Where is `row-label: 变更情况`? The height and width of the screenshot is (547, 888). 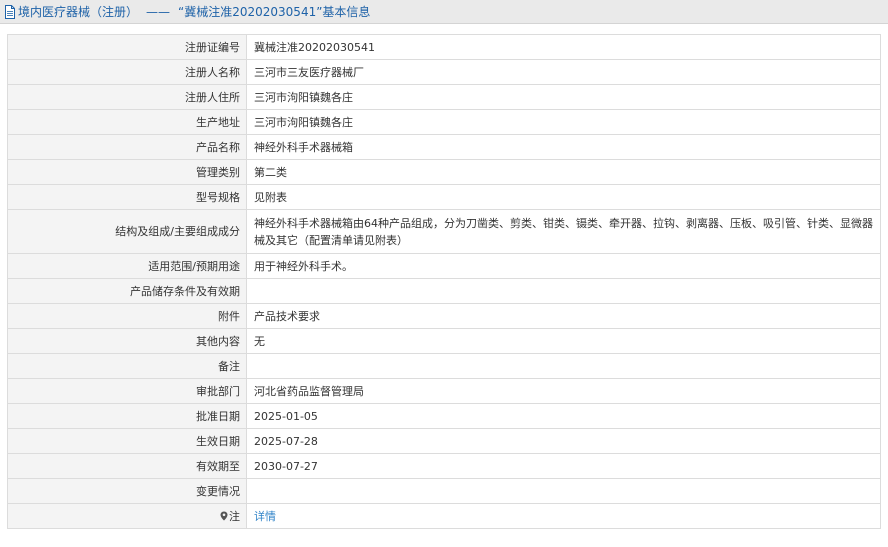
row-label: 变更情况 is located at coordinates (127, 491).